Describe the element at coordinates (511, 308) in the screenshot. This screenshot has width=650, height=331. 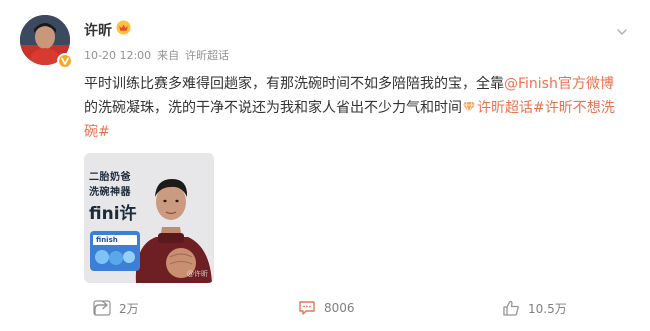
I see `thumbs-up-icon` at that location.